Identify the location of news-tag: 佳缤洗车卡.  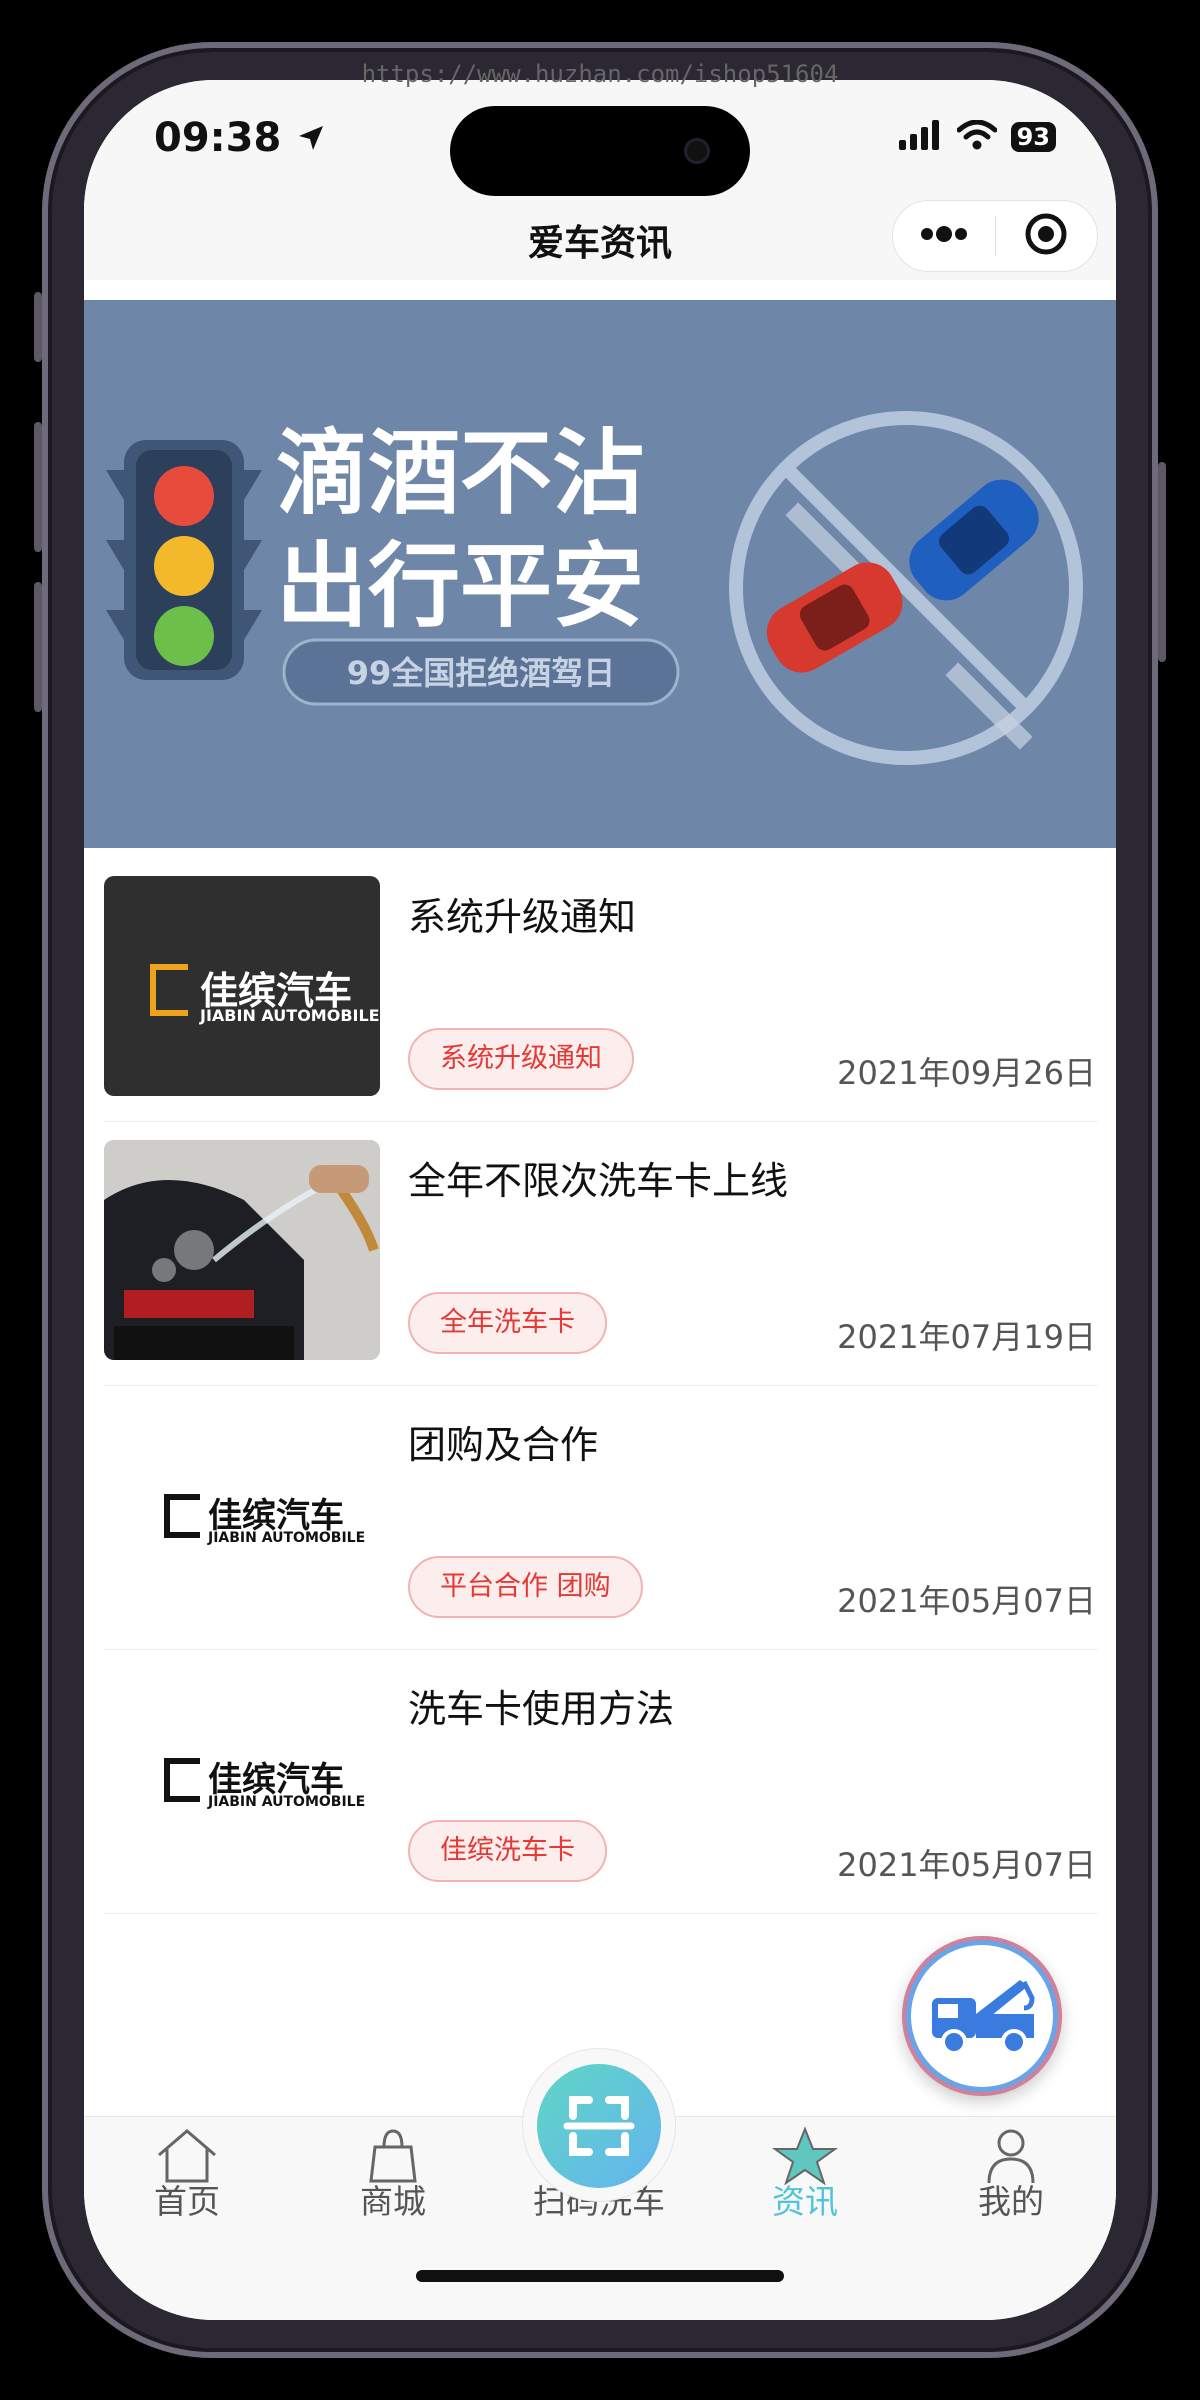
(507, 1851).